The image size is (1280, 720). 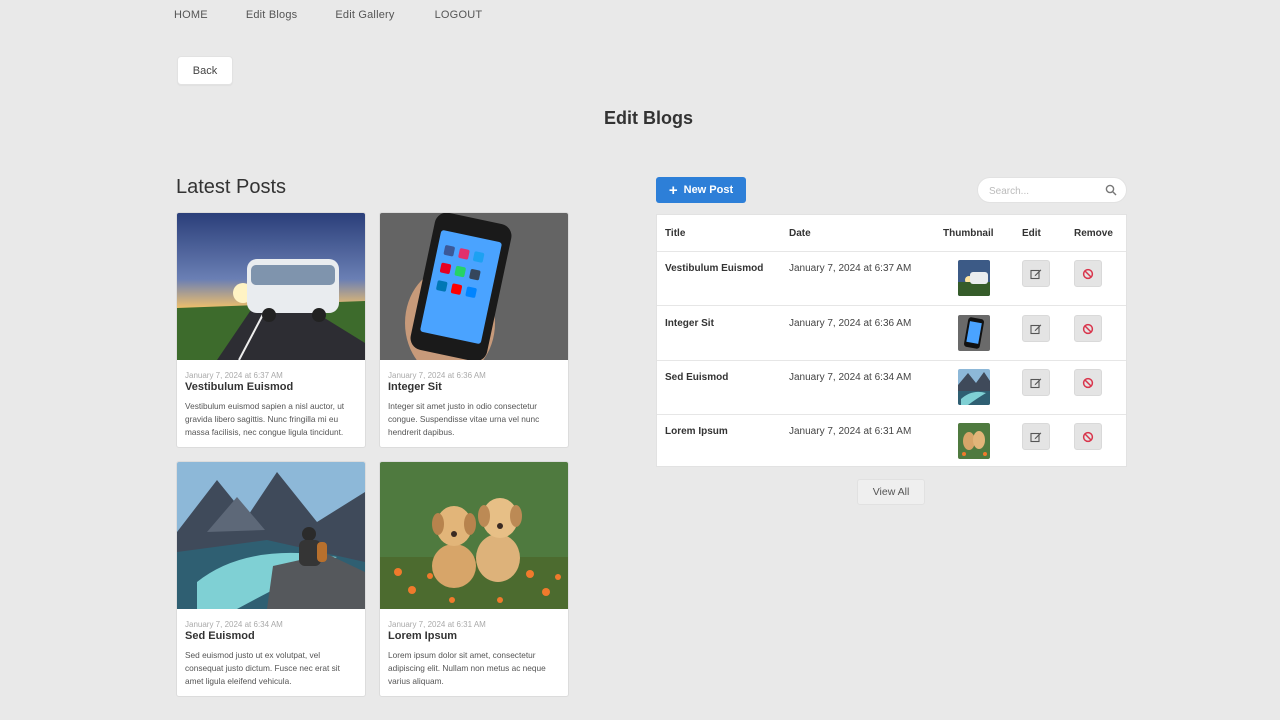 I want to click on nav-logout: LOGOUT, so click(x=459, y=15).